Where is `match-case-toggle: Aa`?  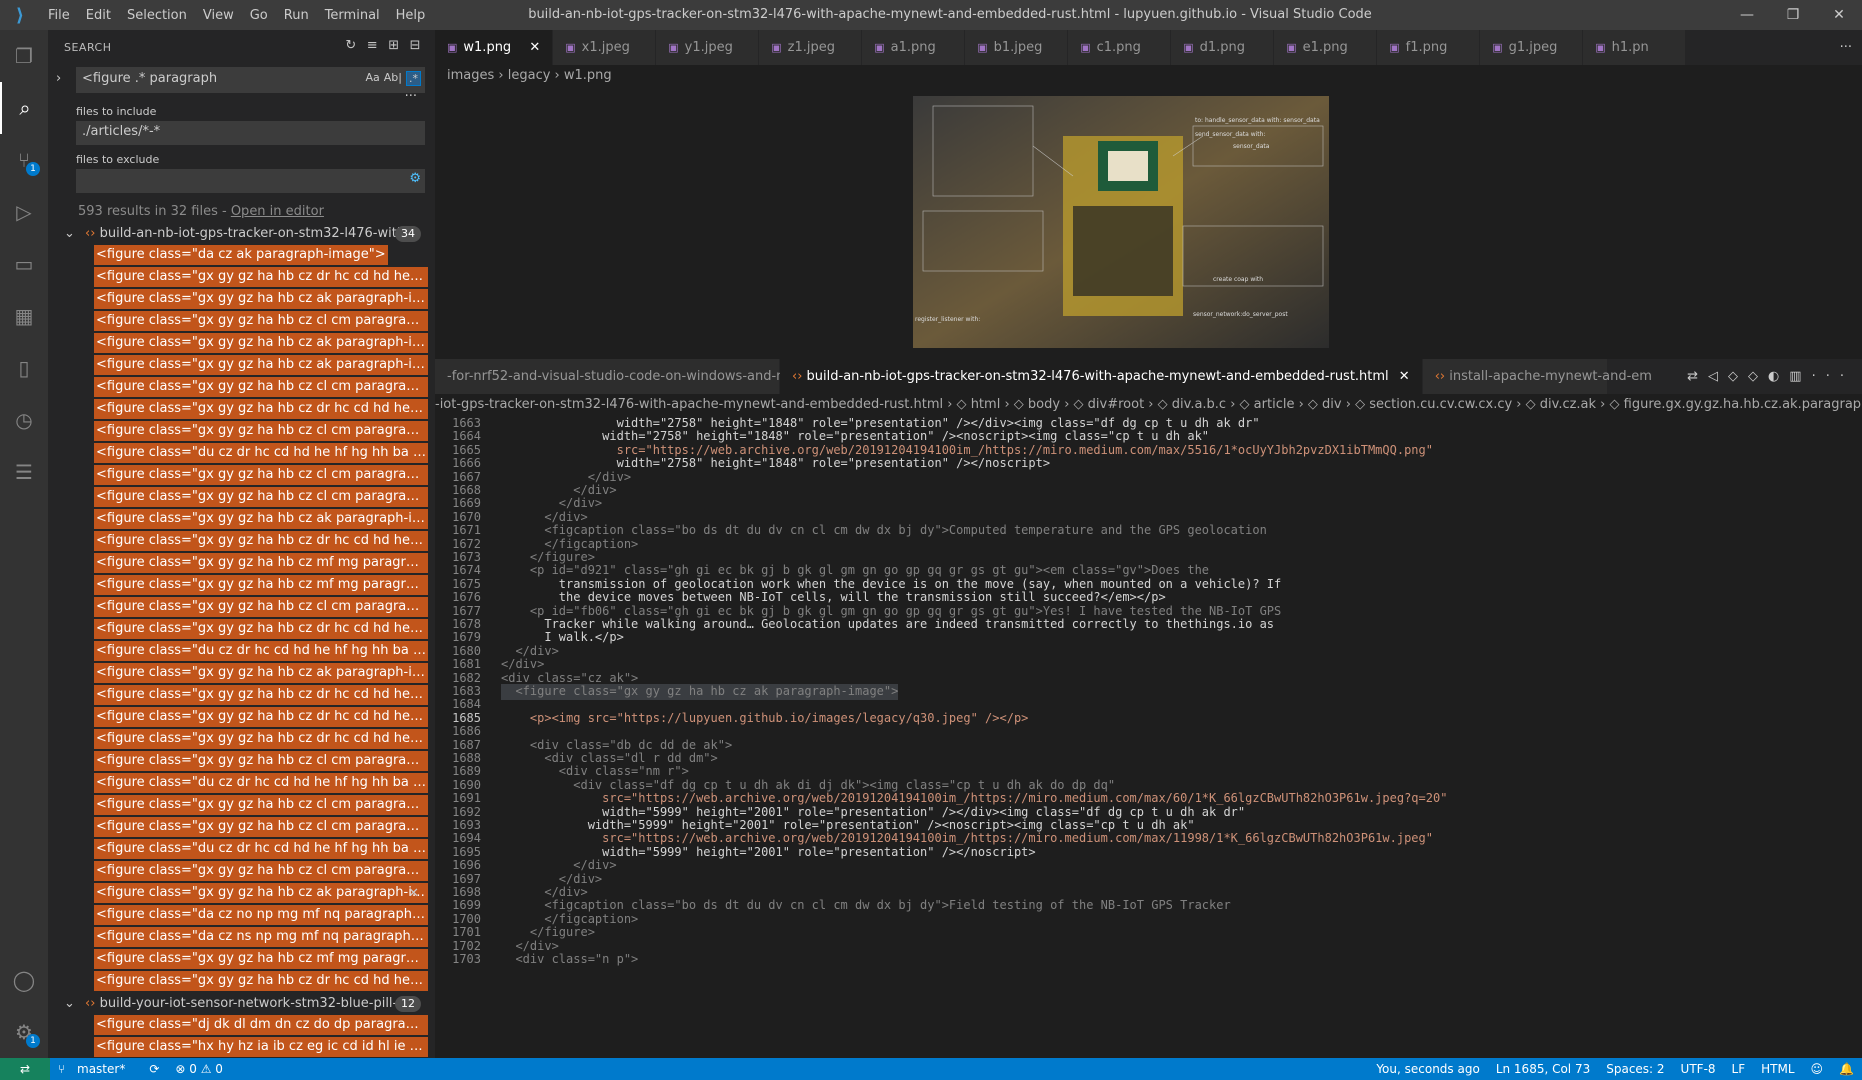
match-case-toggle: Aa is located at coordinates (373, 78).